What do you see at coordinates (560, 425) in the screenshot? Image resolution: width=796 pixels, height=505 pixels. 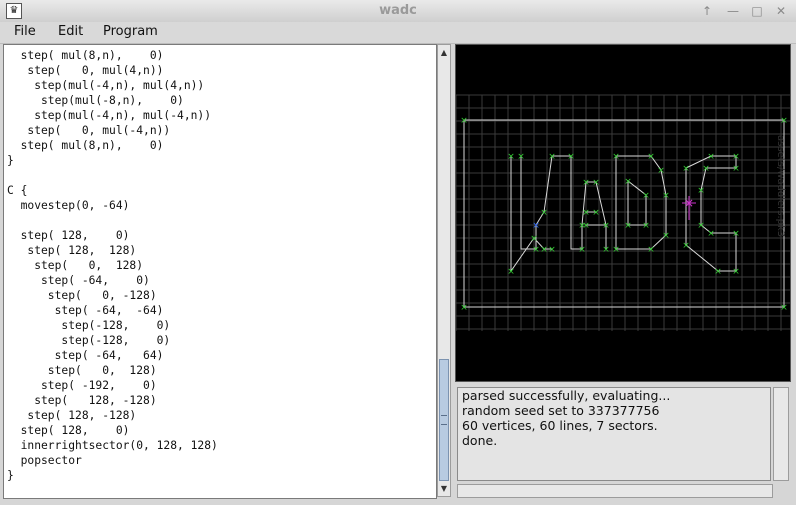 I see `console-line: 60 vertices, 60 lines, 7 sectors.` at bounding box center [560, 425].